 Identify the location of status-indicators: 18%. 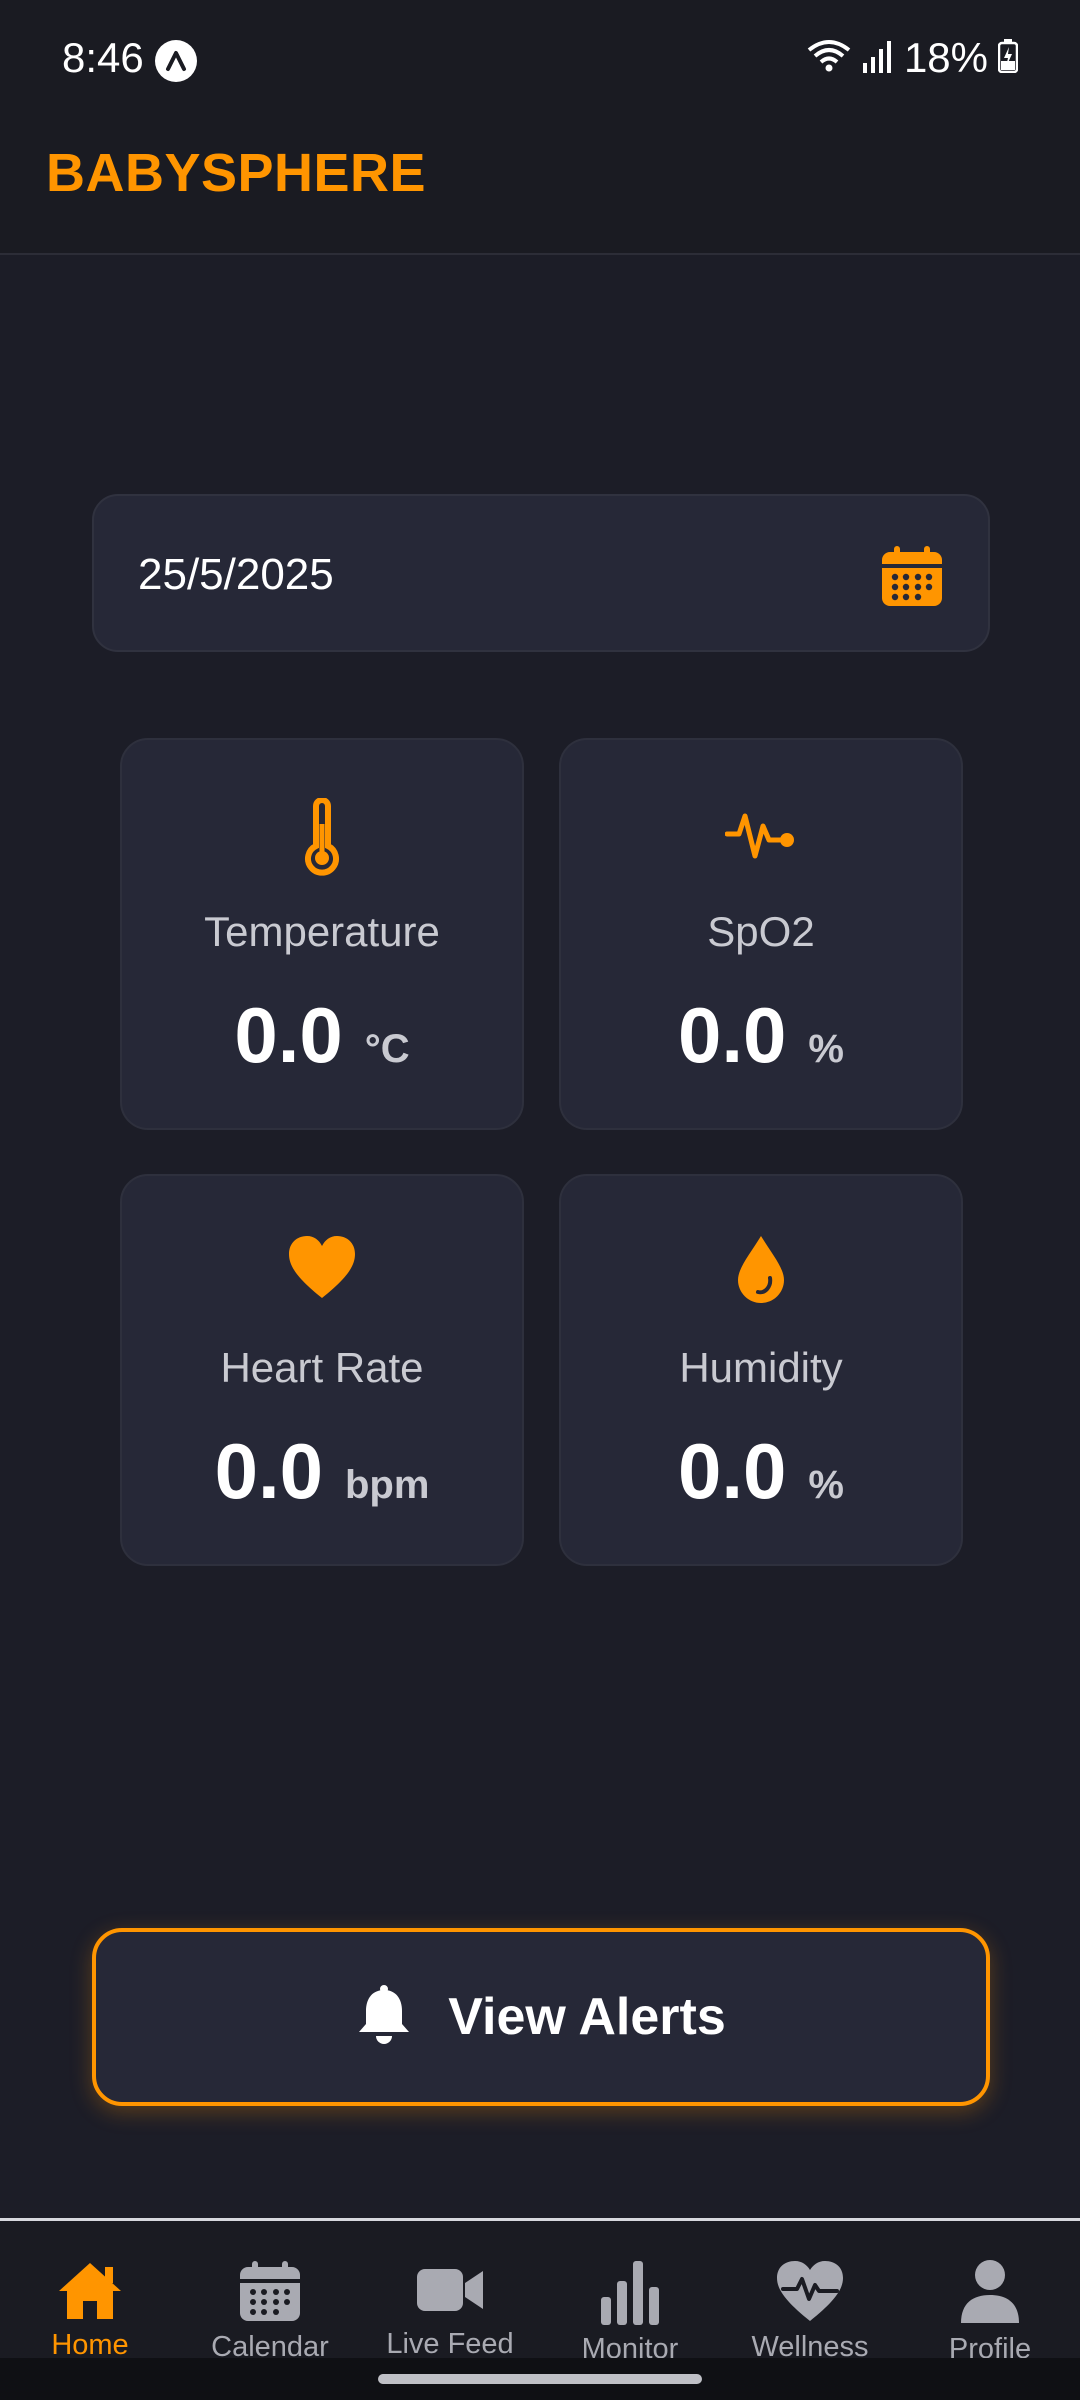
(912, 58).